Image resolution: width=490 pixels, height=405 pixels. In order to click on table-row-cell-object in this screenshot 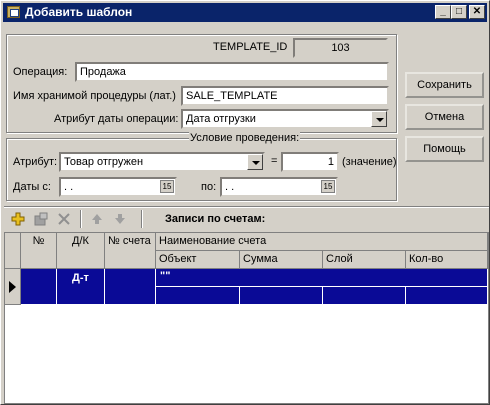, I will do `click(198, 296)`.